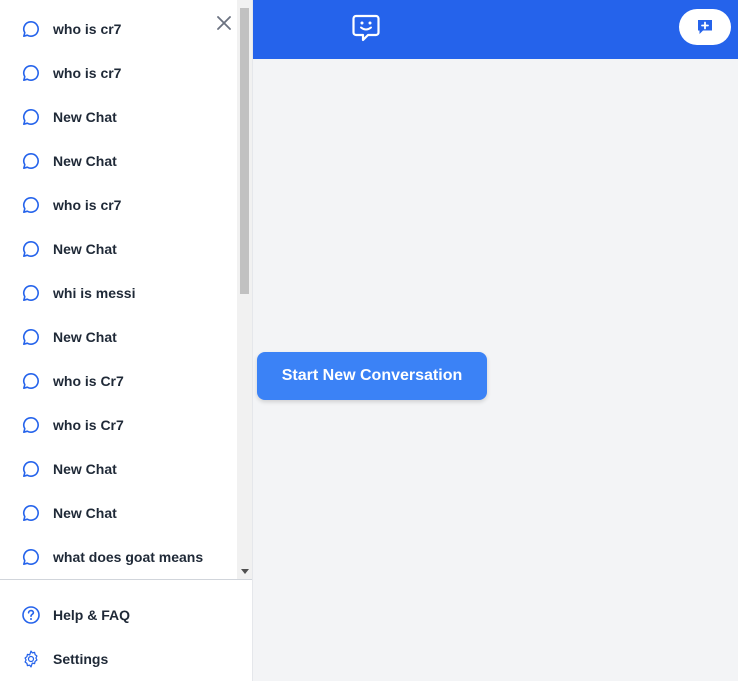 The height and width of the screenshot is (681, 738). I want to click on help-faq-link: Help & FAQ, so click(126, 615).